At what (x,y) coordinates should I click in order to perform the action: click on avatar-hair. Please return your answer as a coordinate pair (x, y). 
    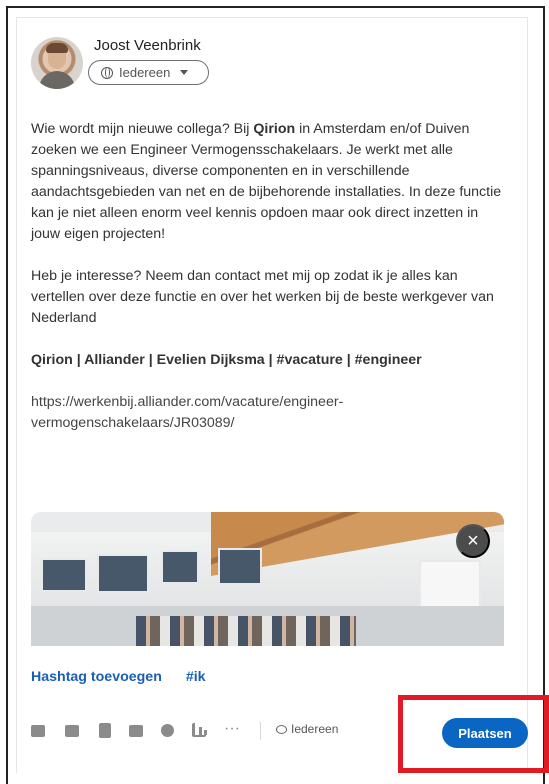
    Looking at the image, I should click on (57, 48).